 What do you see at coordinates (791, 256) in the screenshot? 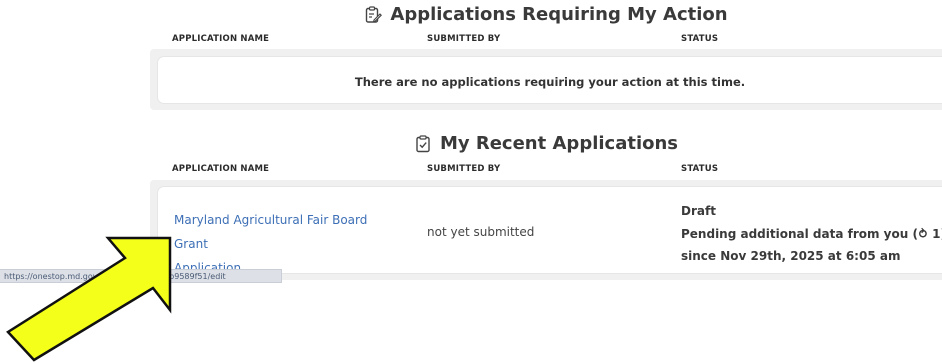
I see `status-since: since Nov 29th, 2025 at 6:05 am` at bounding box center [791, 256].